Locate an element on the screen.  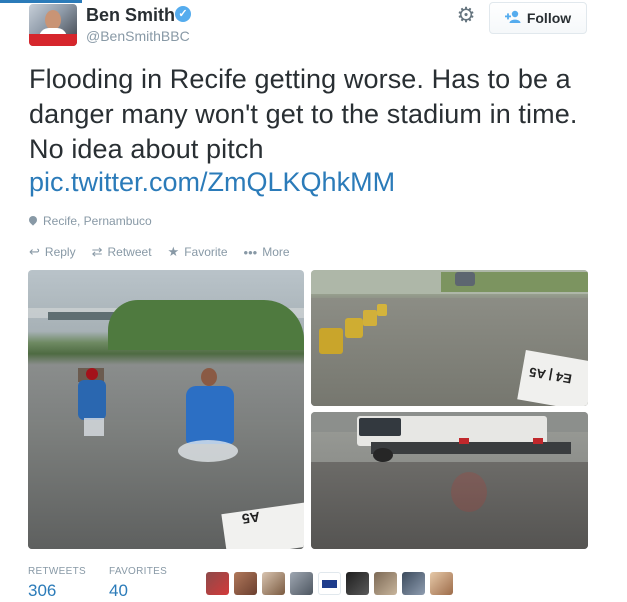
retweet-icon: ⇄ is located at coordinates (97, 251).